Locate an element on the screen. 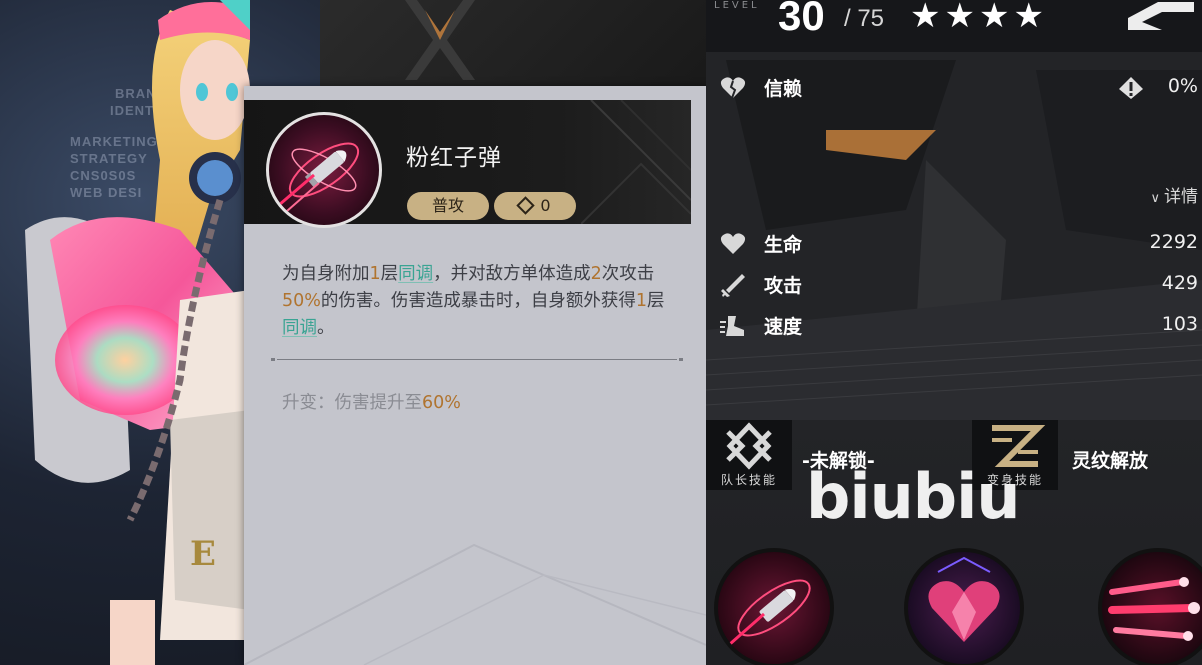 This screenshot has height=665, width=1202. desc-number: 2 is located at coordinates (596, 274).